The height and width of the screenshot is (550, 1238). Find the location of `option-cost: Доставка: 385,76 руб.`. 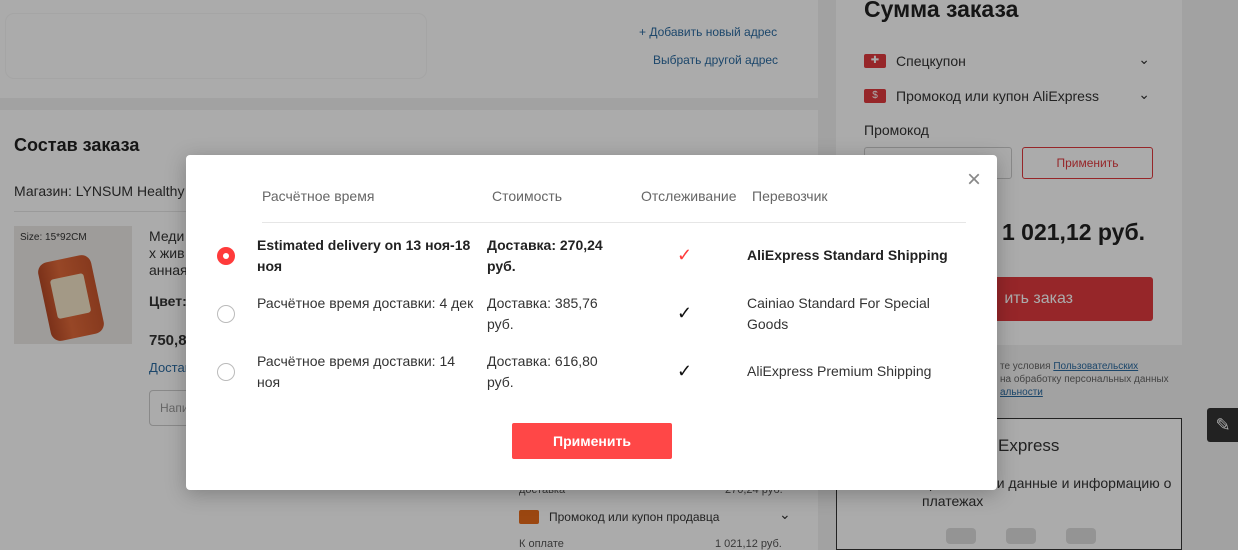

option-cost: Доставка: 385,76 руб. is located at coordinates (542, 313).